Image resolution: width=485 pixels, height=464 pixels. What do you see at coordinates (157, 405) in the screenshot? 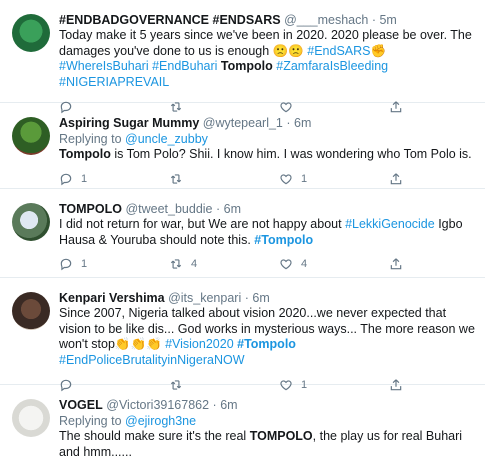
I see `handle: @Victori39167862` at bounding box center [157, 405].